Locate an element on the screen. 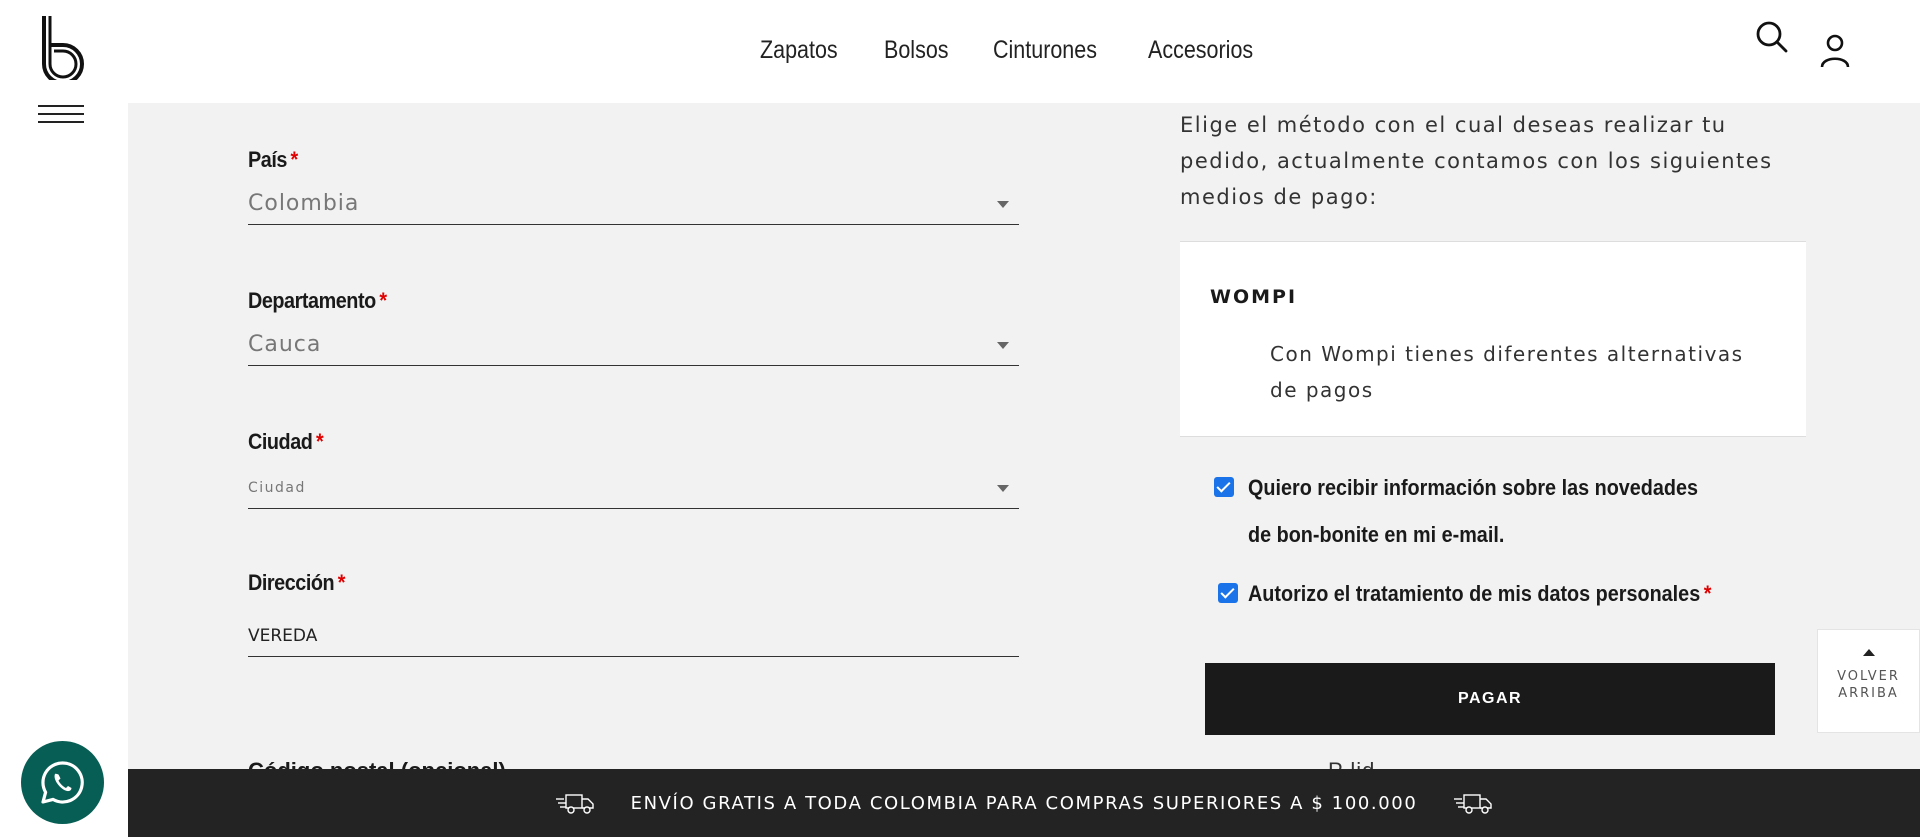 The height and width of the screenshot is (837, 1920). department-value: Cauca is located at coordinates (285, 344).